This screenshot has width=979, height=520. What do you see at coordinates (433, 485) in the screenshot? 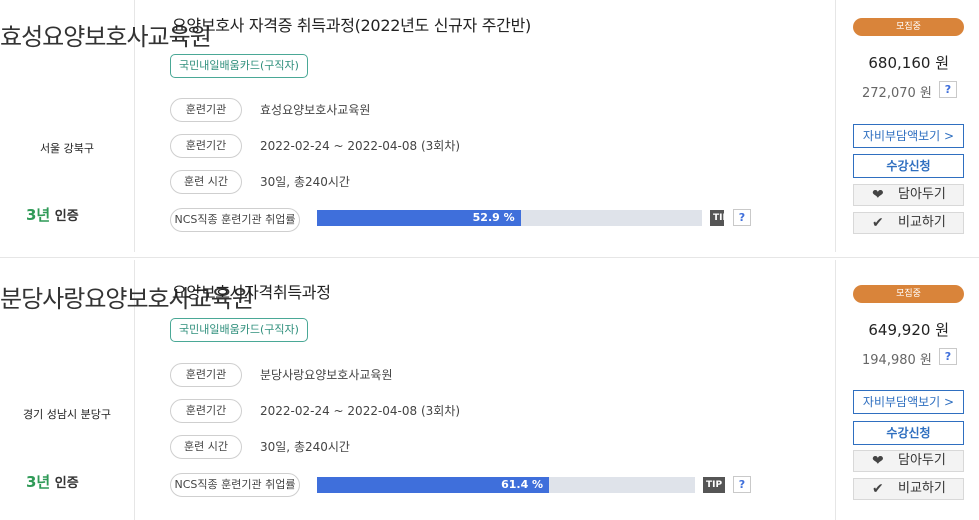
I see `employment-rate-fill: 61.4 %` at bounding box center [433, 485].